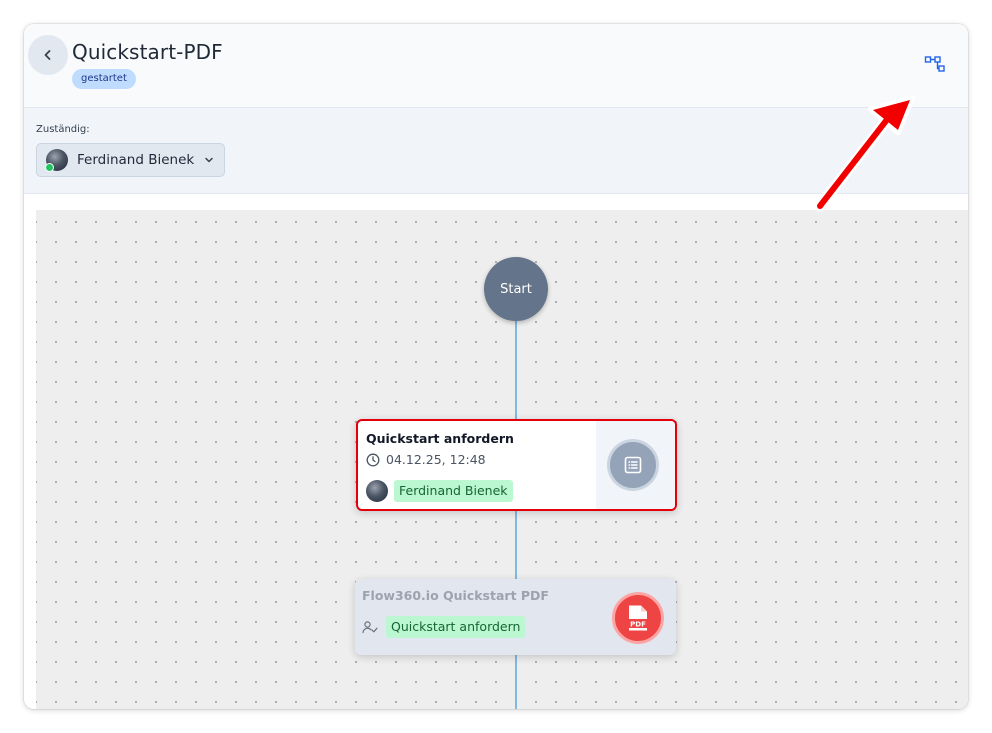 This screenshot has width=992, height=733. What do you see at coordinates (147, 52) in the screenshot?
I see `page-title: Quickstart-PDF` at bounding box center [147, 52].